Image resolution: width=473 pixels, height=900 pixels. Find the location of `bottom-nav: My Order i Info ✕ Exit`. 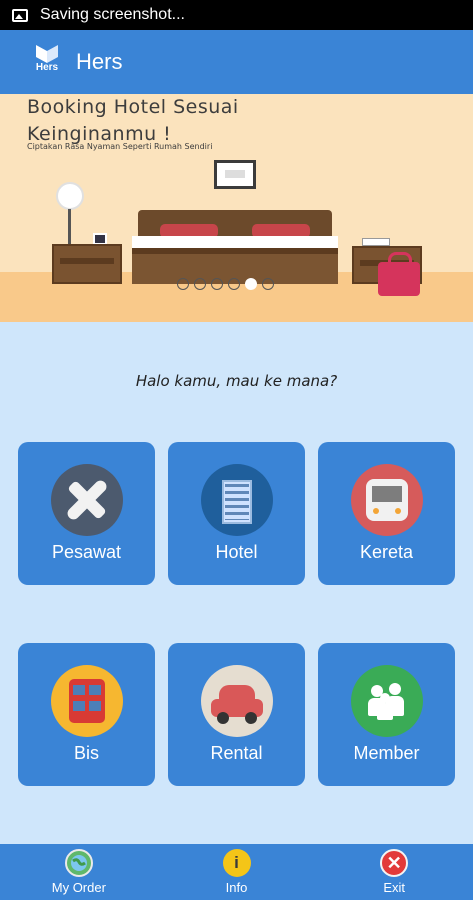

bottom-nav: My Order i Info ✕ Exit is located at coordinates (236, 872).